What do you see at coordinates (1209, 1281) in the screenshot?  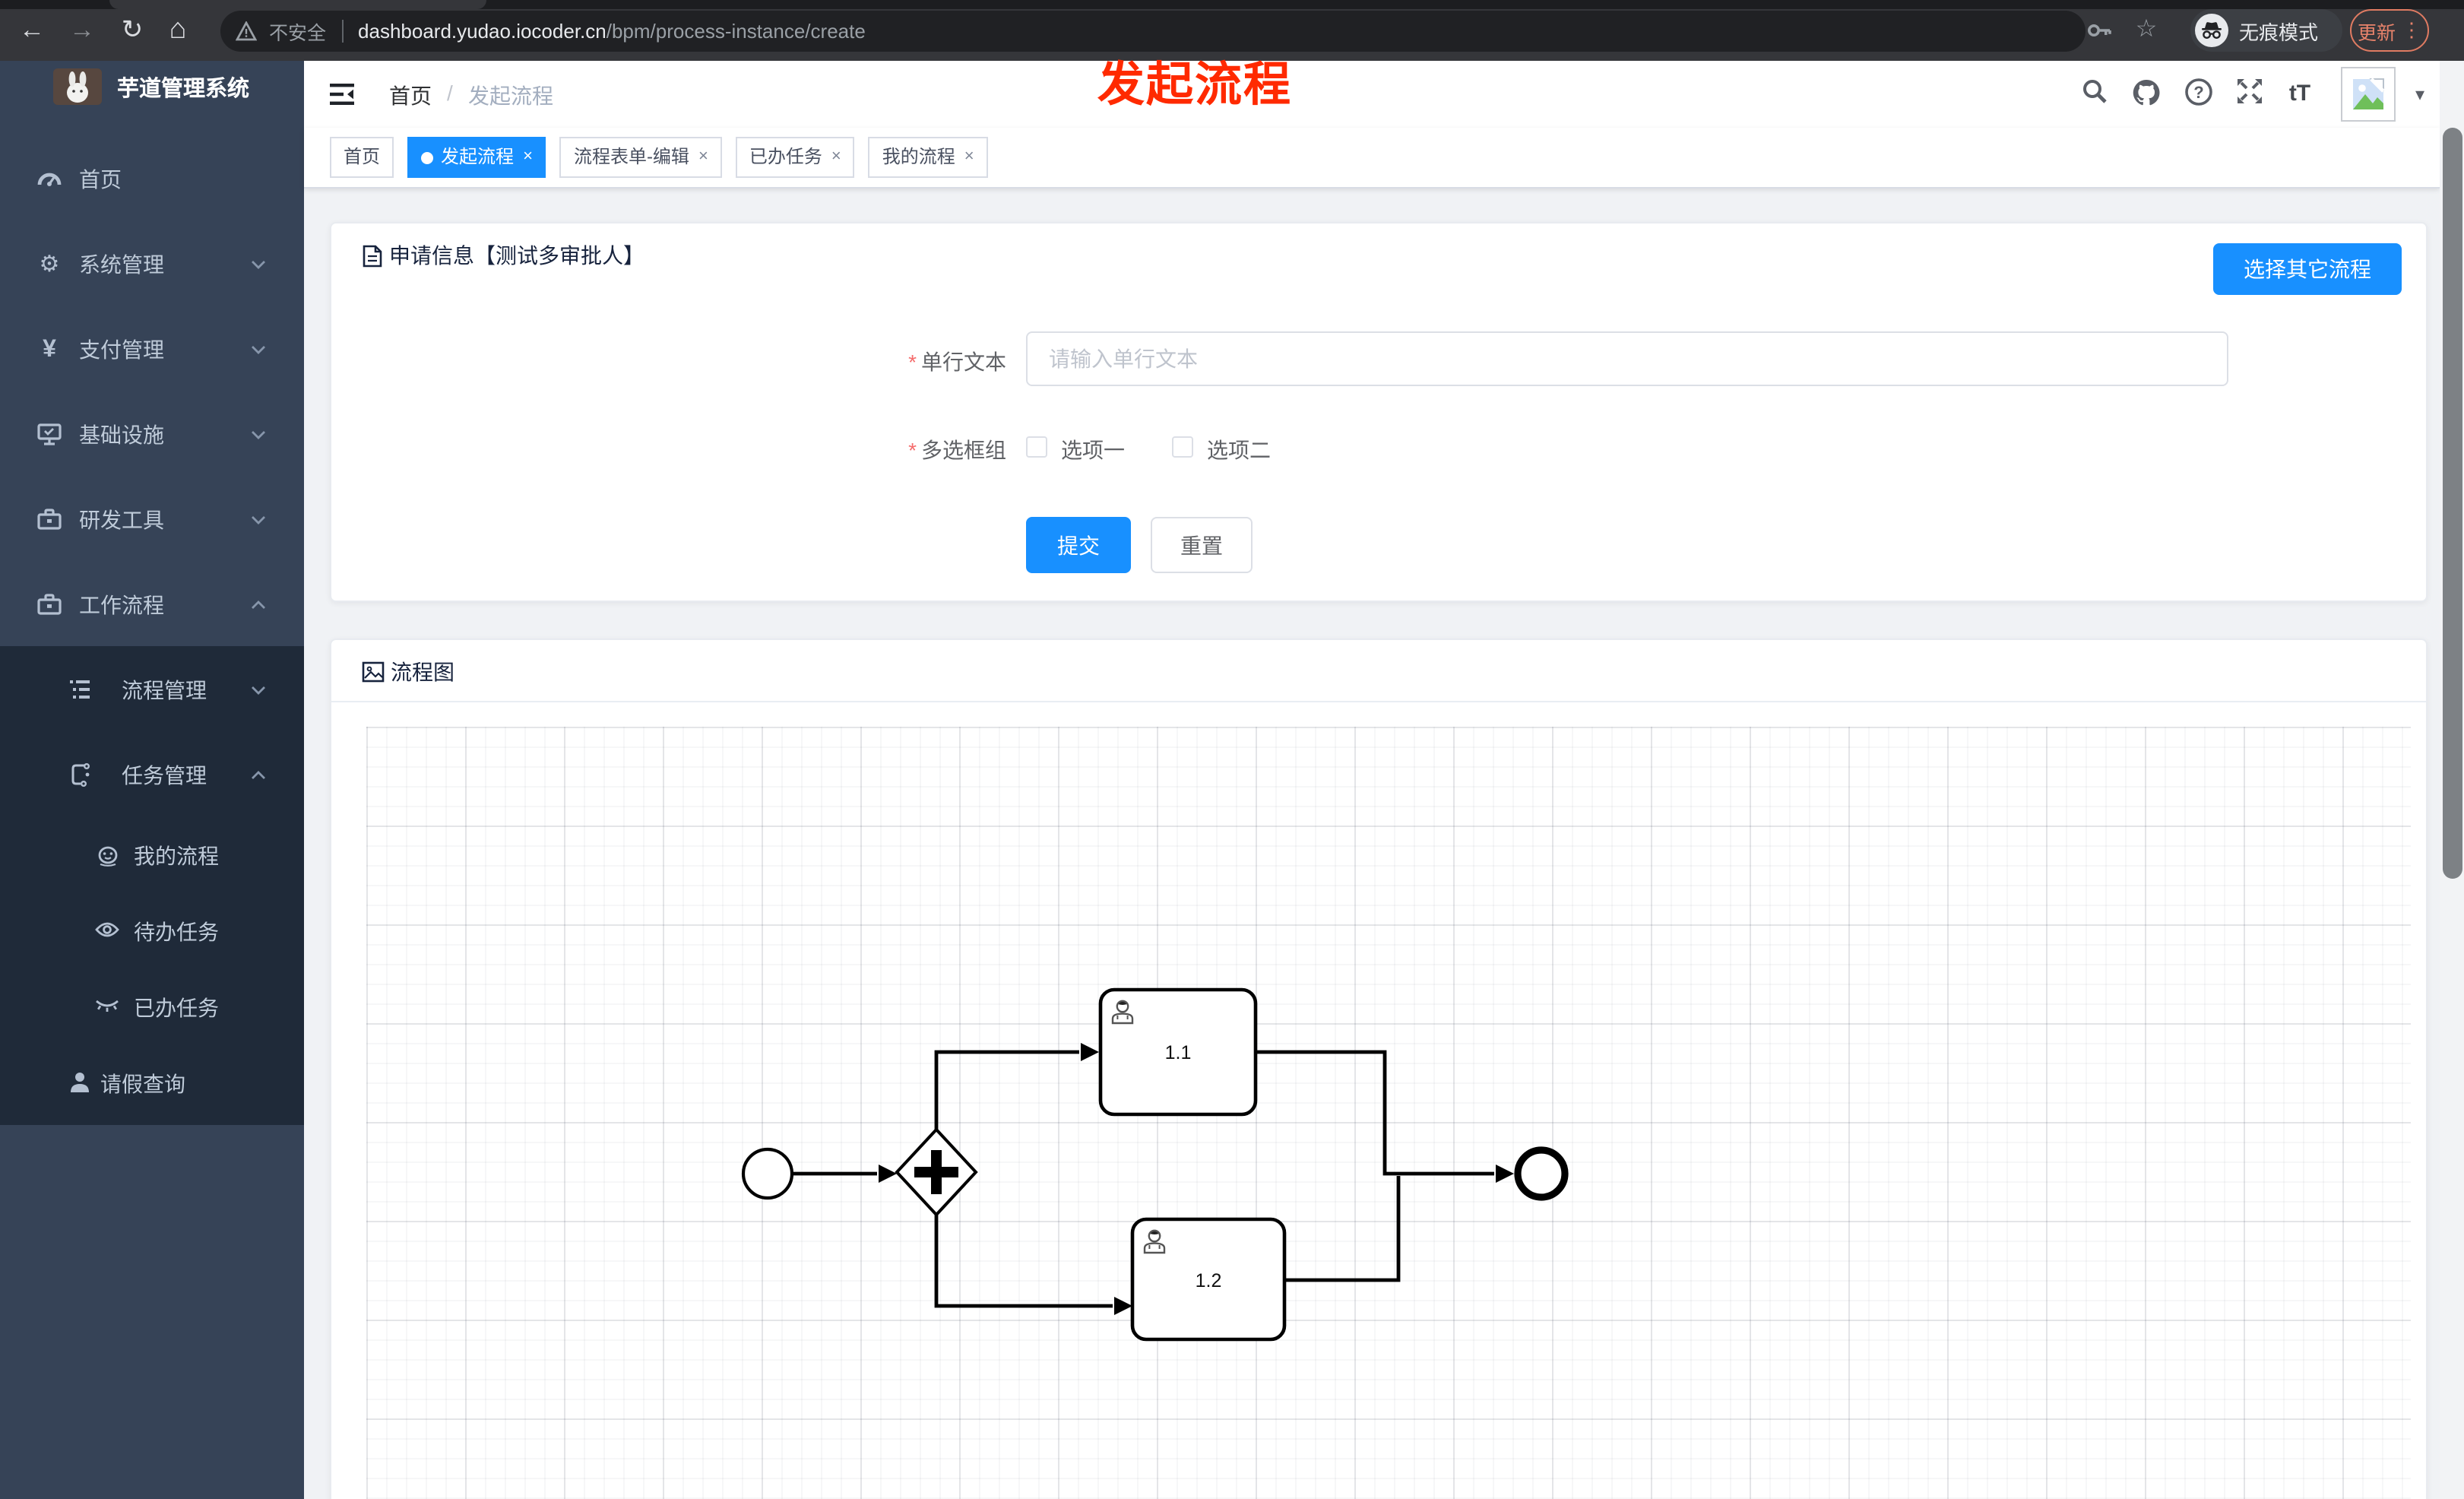 I see `task-label: 1.2` at bounding box center [1209, 1281].